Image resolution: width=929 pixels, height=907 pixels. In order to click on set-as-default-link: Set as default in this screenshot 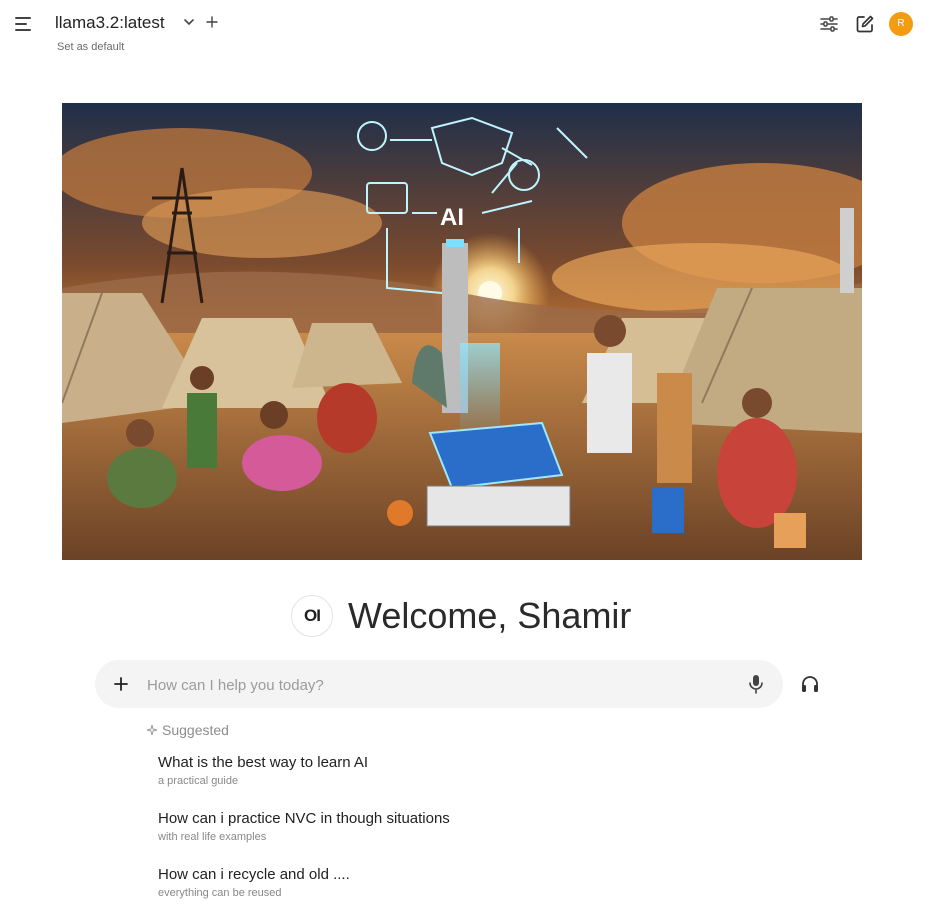, I will do `click(90, 47)`.